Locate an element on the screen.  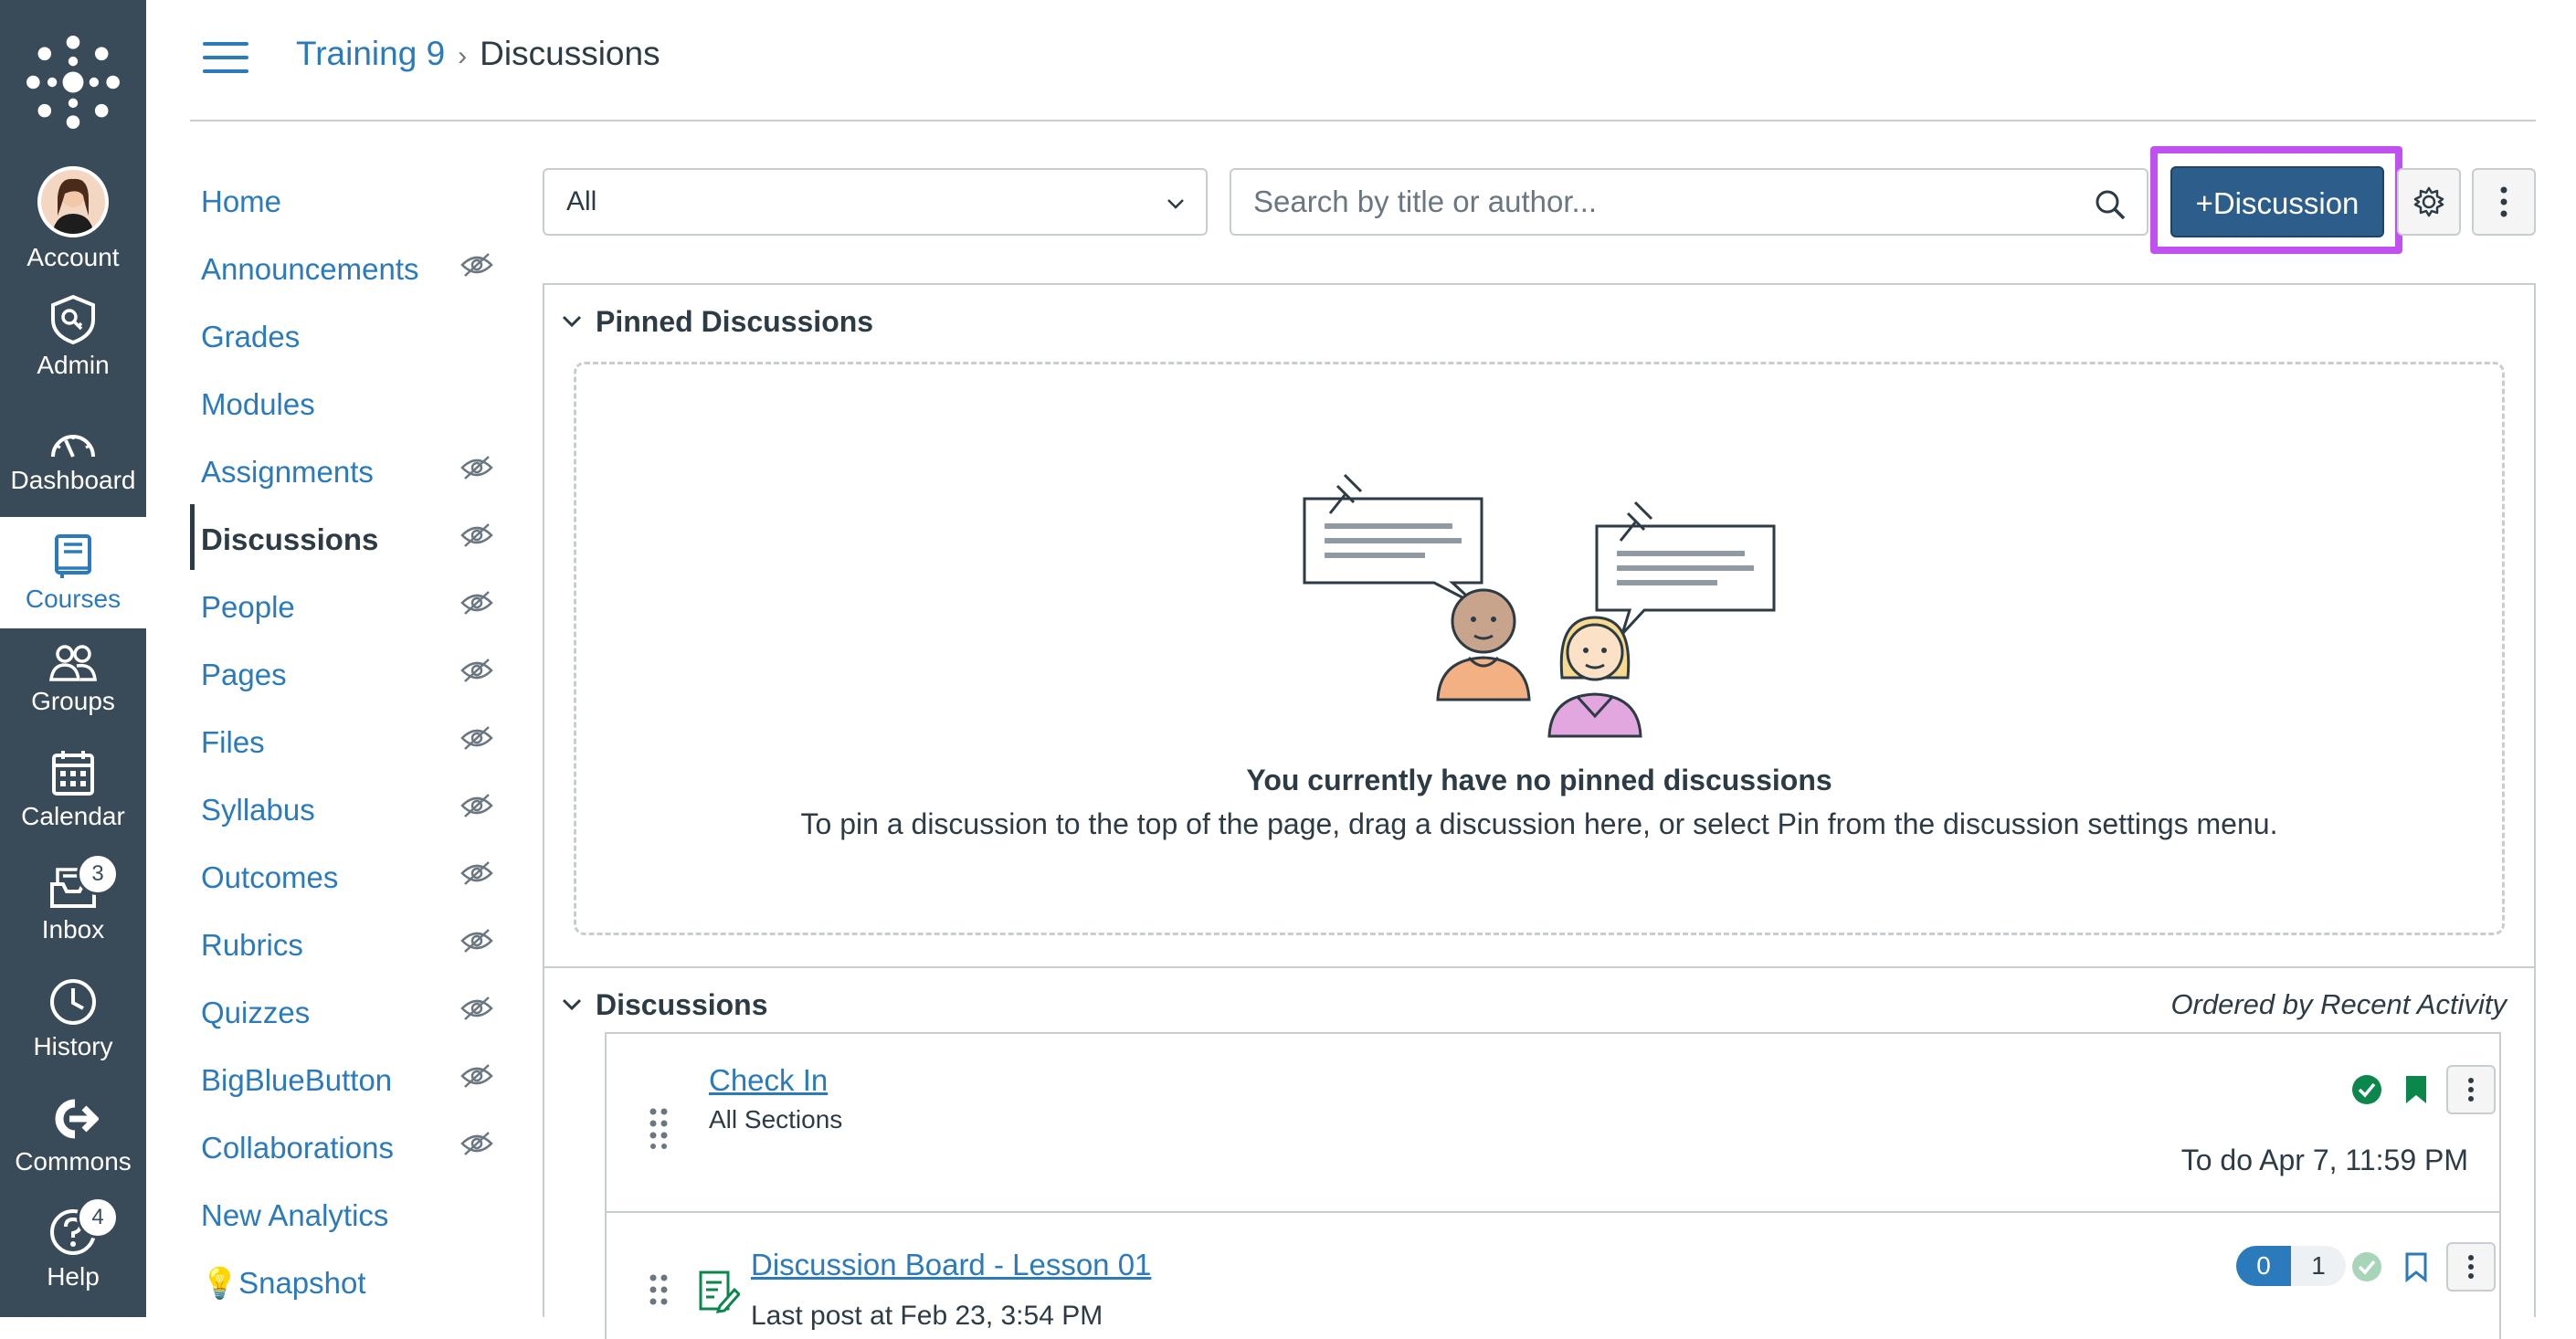
shield-icon is located at coordinates (73, 319).